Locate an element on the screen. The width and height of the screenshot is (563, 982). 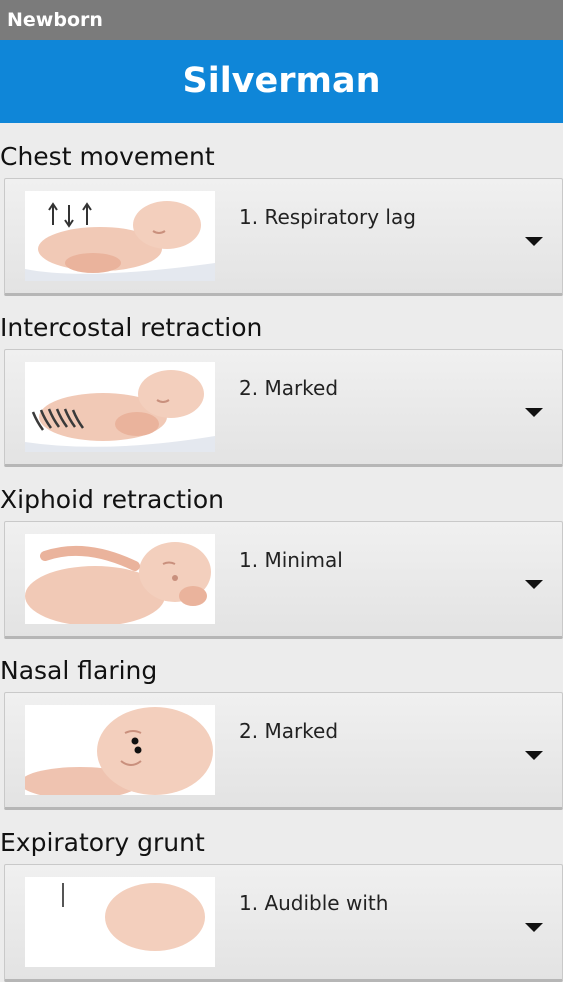
intercostal-retraction-illustration is located at coordinates (120, 407).